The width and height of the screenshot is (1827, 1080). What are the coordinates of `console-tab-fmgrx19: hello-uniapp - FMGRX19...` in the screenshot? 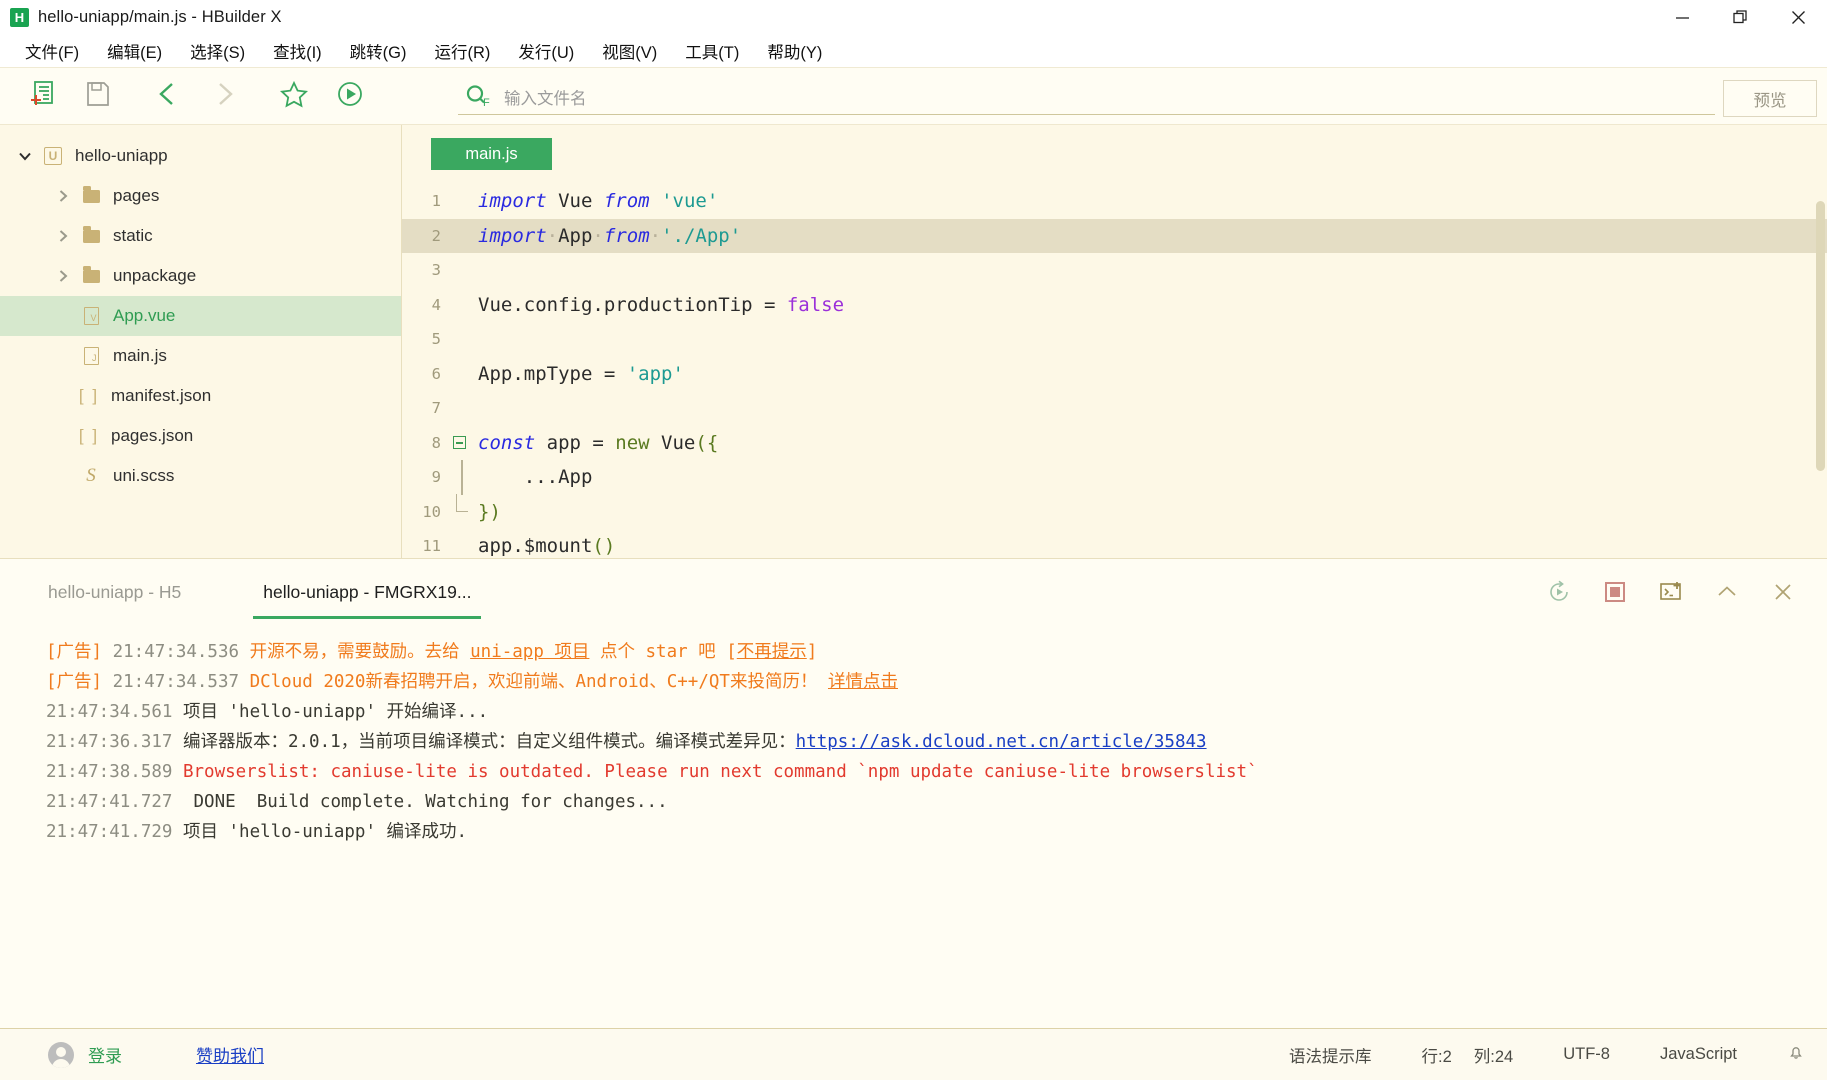 It's located at (367, 600).